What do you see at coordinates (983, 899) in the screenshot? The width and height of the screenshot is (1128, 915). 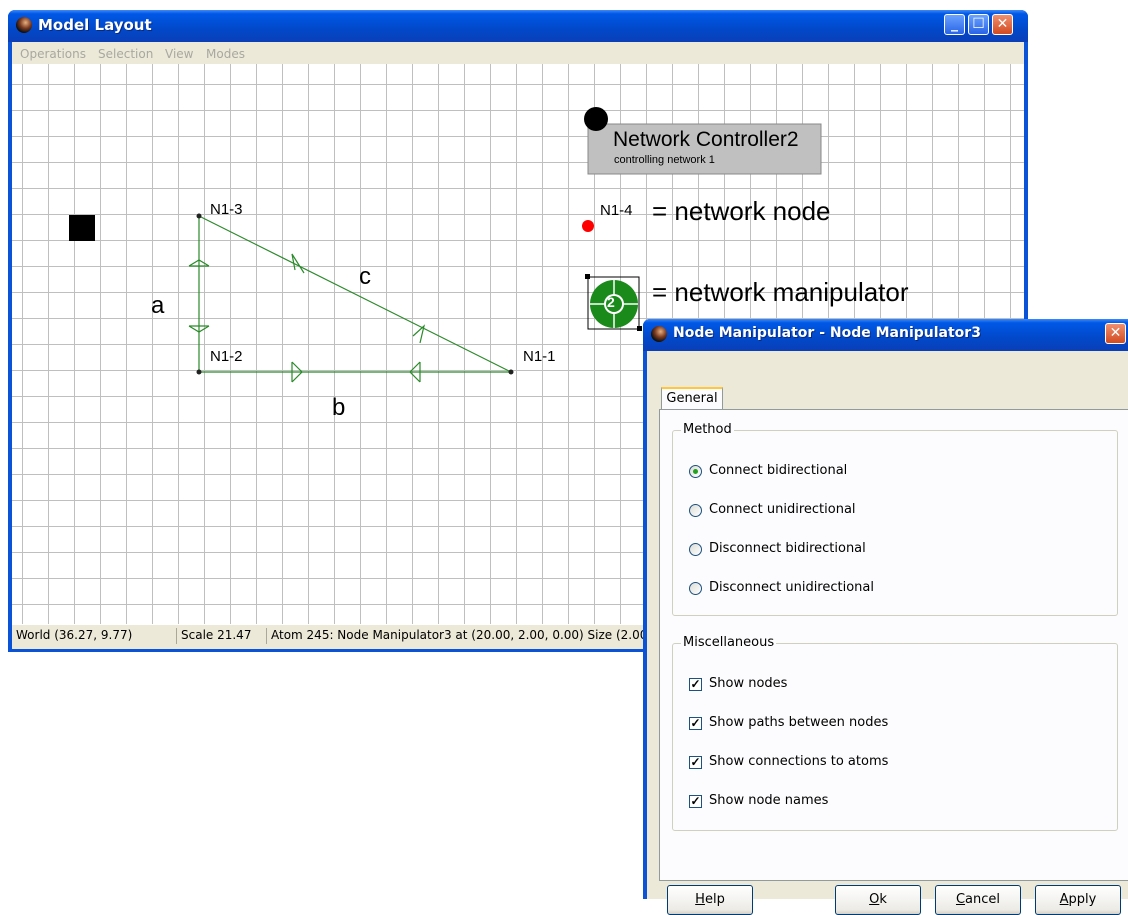 I see `cancel-label: ancel` at bounding box center [983, 899].